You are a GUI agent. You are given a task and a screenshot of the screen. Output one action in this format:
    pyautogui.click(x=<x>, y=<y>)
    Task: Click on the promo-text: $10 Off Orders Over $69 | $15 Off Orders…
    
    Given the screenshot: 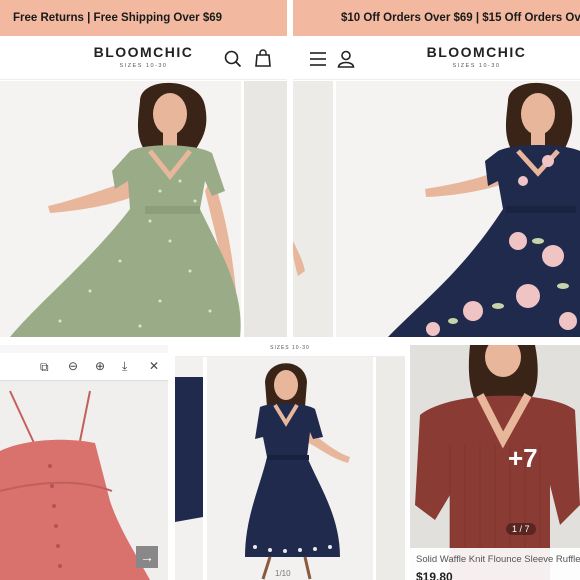 What is the action you would take?
    pyautogui.click(x=460, y=18)
    